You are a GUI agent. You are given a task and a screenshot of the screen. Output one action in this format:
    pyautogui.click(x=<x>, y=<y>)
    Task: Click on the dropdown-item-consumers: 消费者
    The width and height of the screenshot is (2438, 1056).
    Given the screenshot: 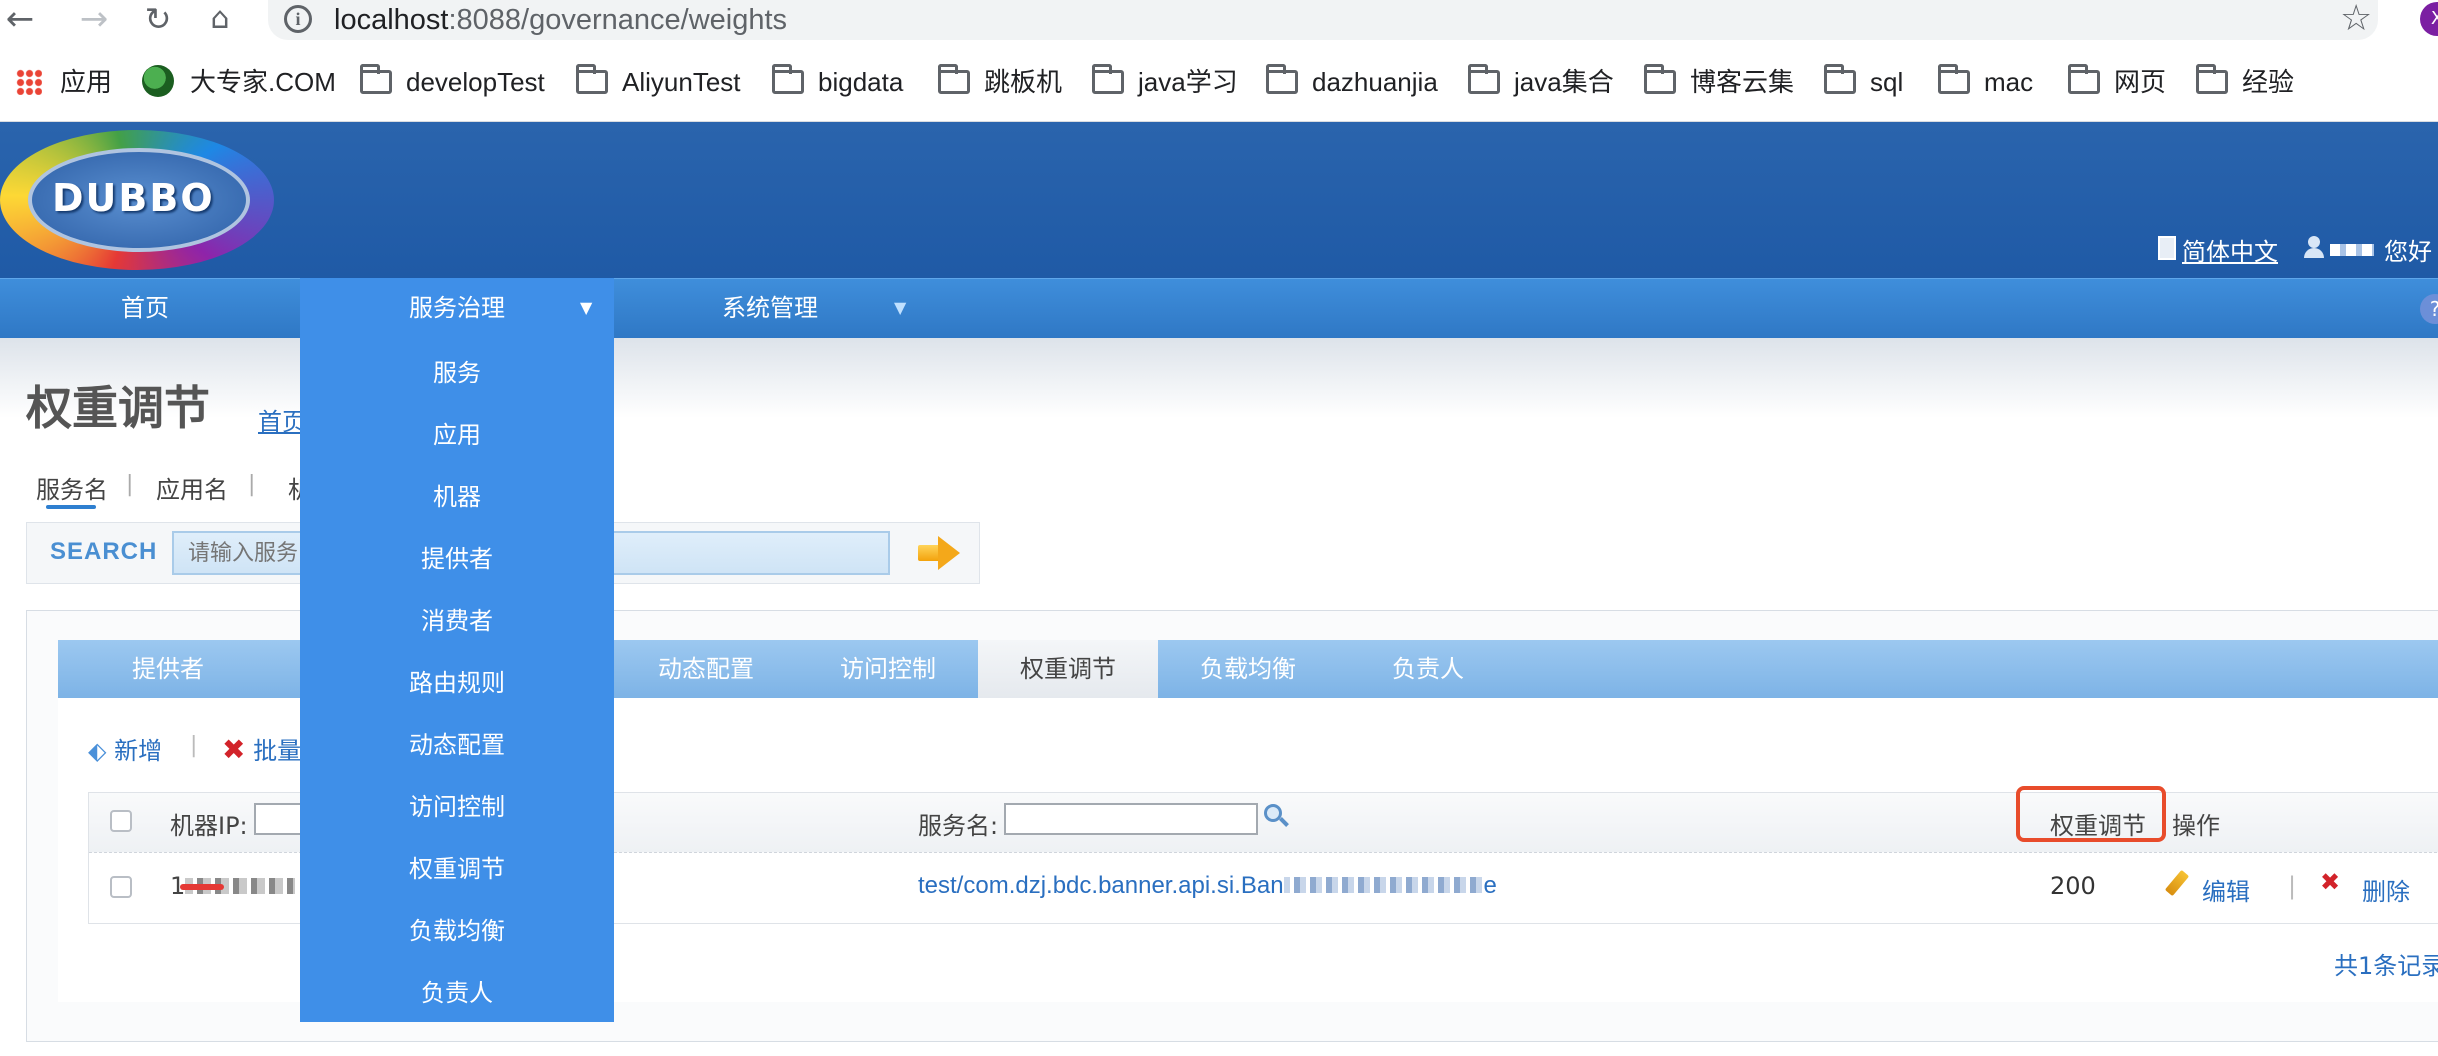 What is the action you would take?
    pyautogui.click(x=457, y=621)
    